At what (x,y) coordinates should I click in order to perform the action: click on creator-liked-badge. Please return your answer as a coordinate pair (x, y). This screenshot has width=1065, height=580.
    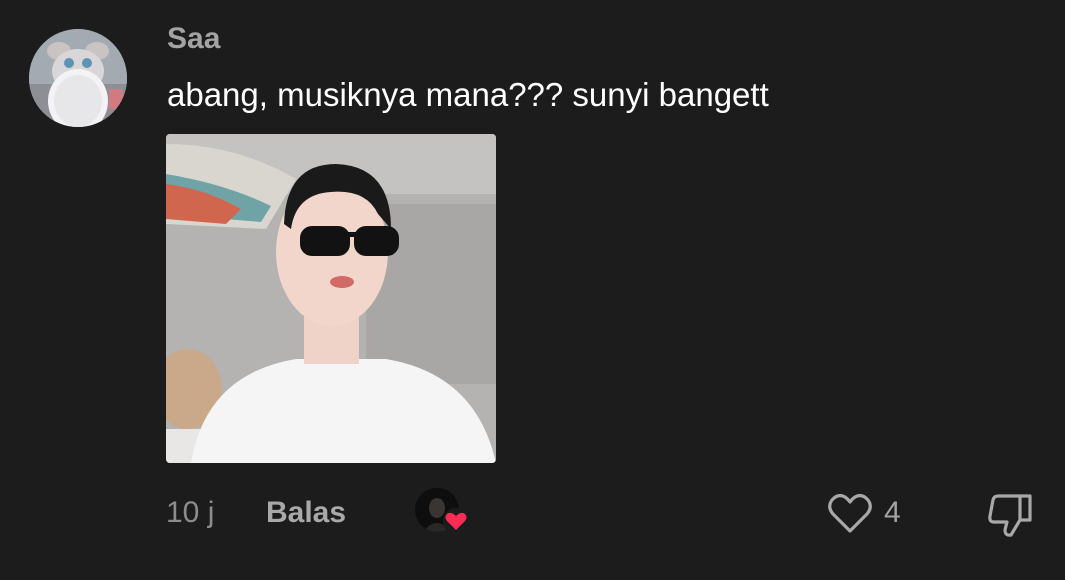
    Looking at the image, I should click on (443, 512).